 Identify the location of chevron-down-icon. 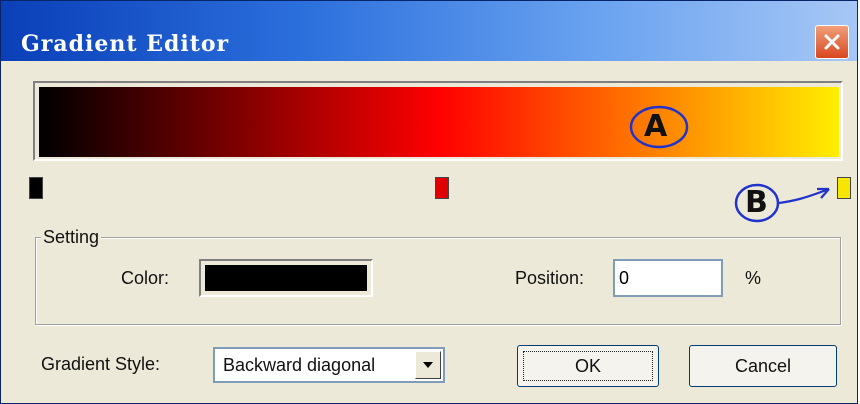
(428, 365).